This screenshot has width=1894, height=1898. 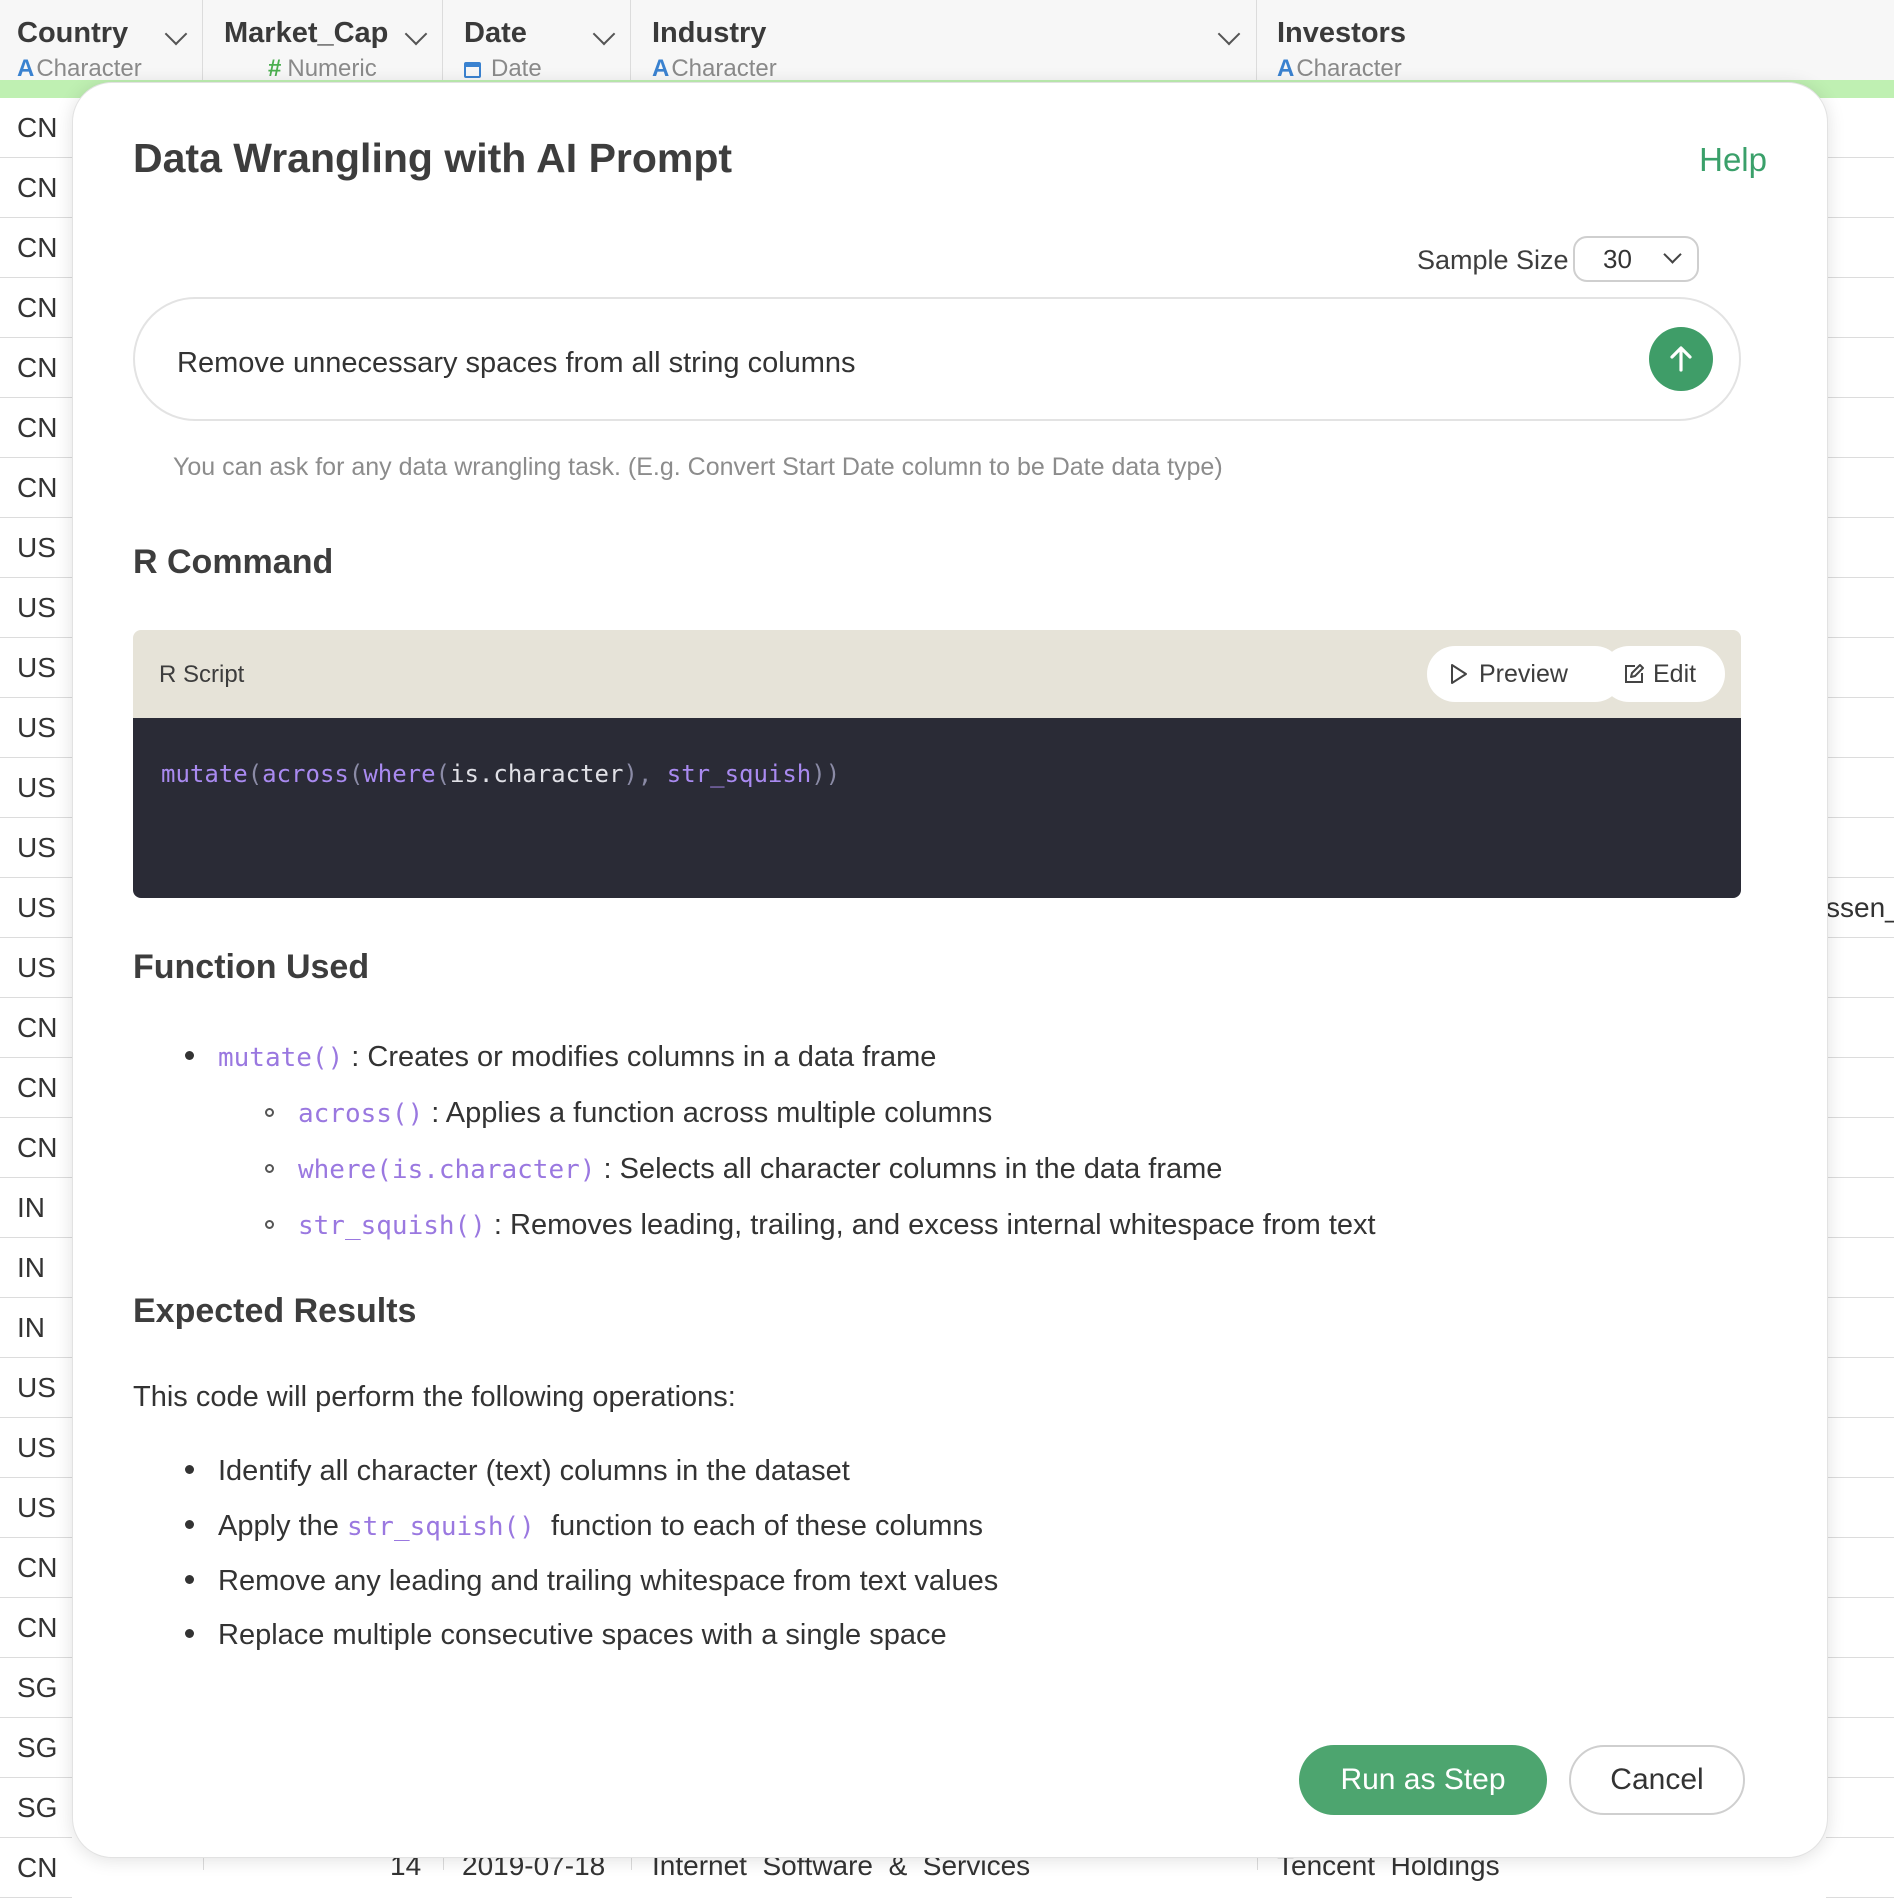 I want to click on column-header-market-cap: Market_Cap # Numeric, so click(x=323, y=41).